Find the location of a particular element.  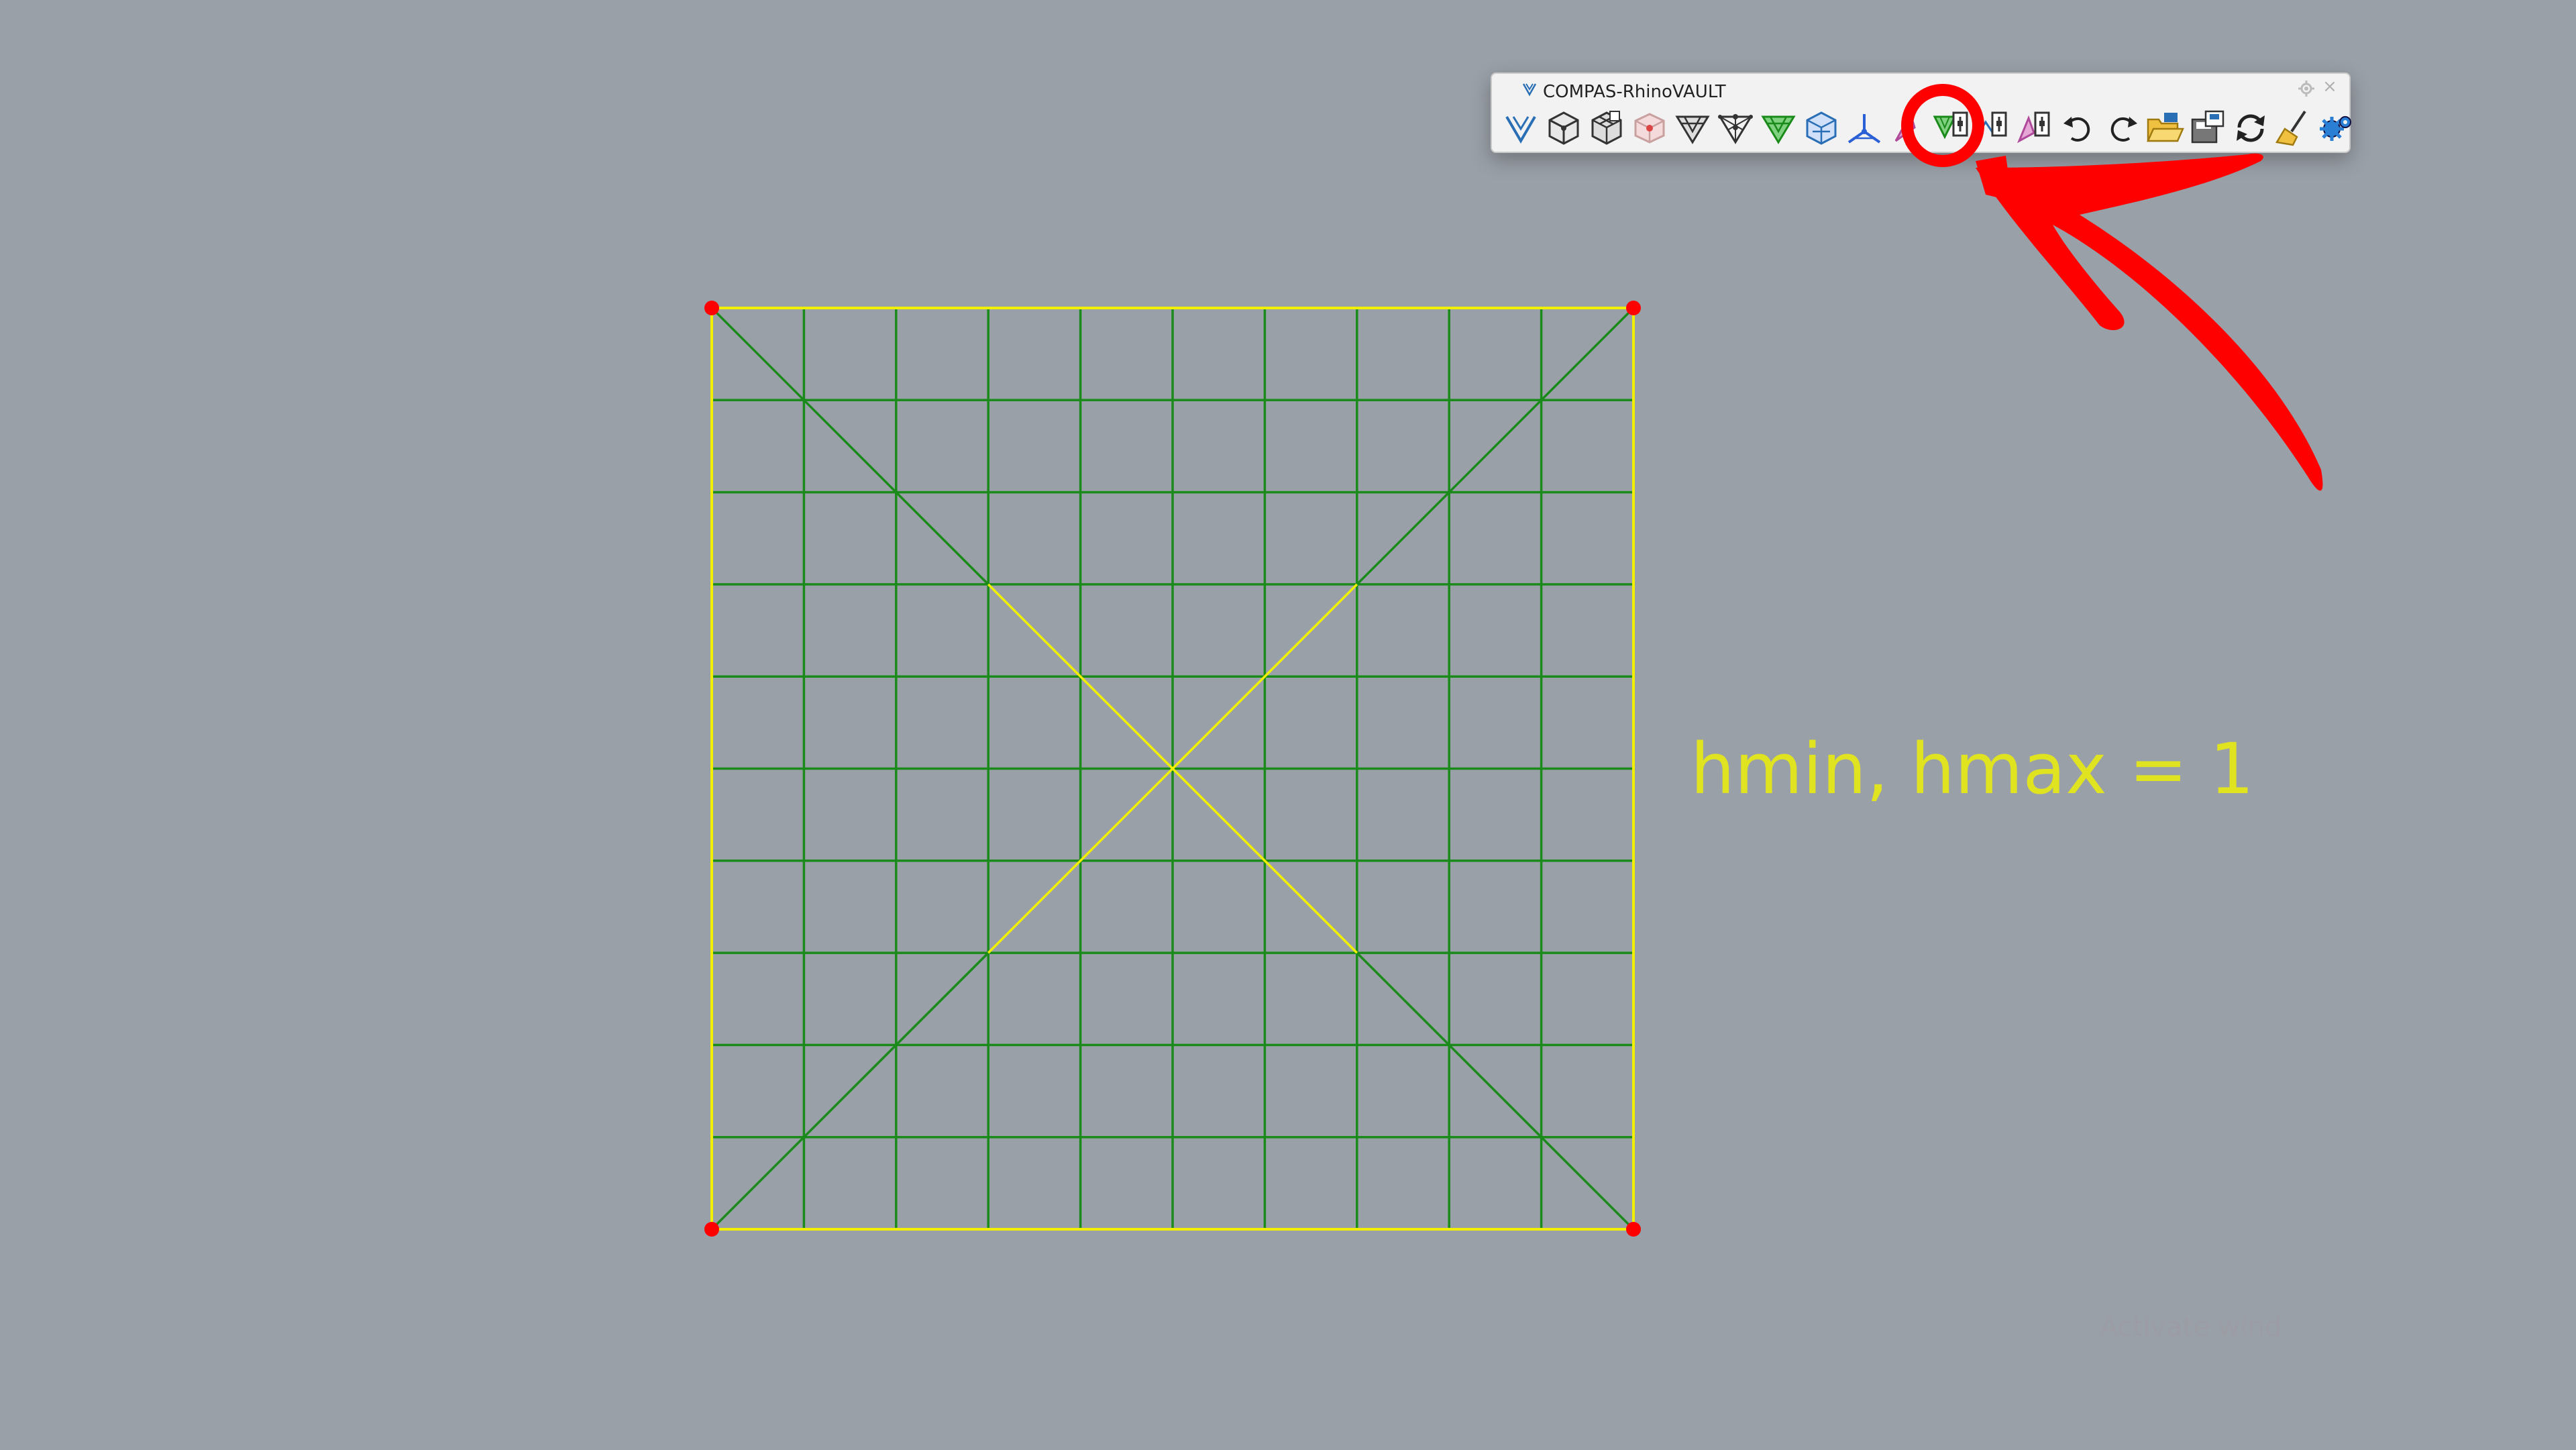

toolbar-buttons is located at coordinates (1925, 128).